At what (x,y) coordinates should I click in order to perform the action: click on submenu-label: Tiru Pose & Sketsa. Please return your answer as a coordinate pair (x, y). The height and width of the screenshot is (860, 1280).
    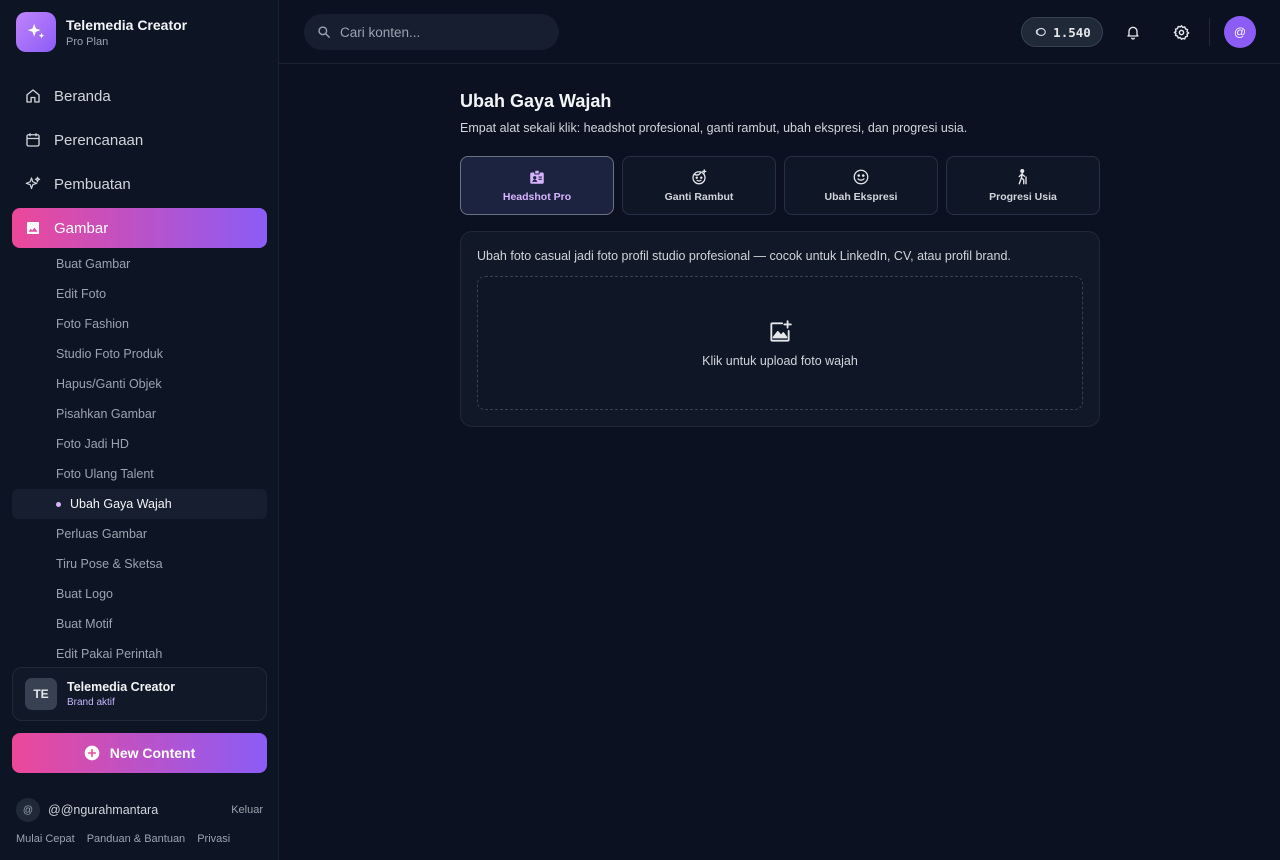
    Looking at the image, I should click on (109, 564).